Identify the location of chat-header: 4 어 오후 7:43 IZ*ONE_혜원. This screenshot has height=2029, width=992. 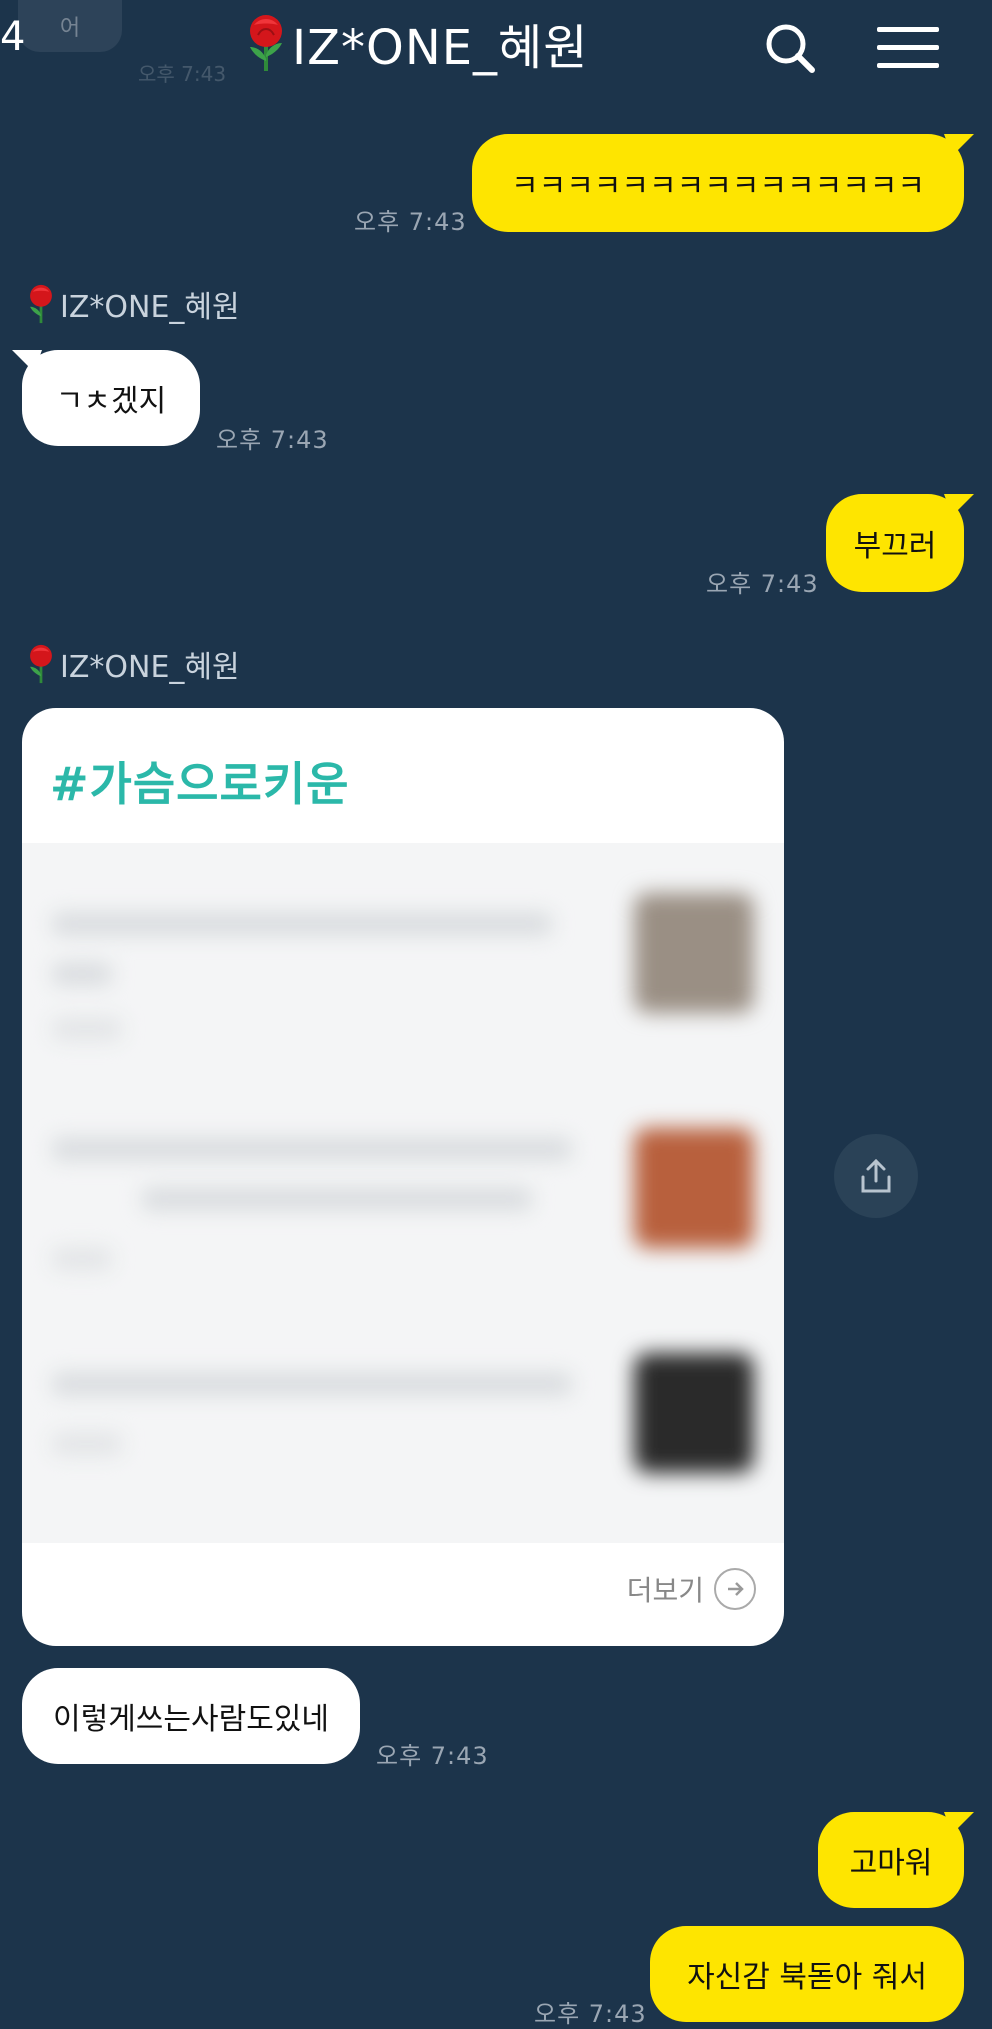
(496, 50).